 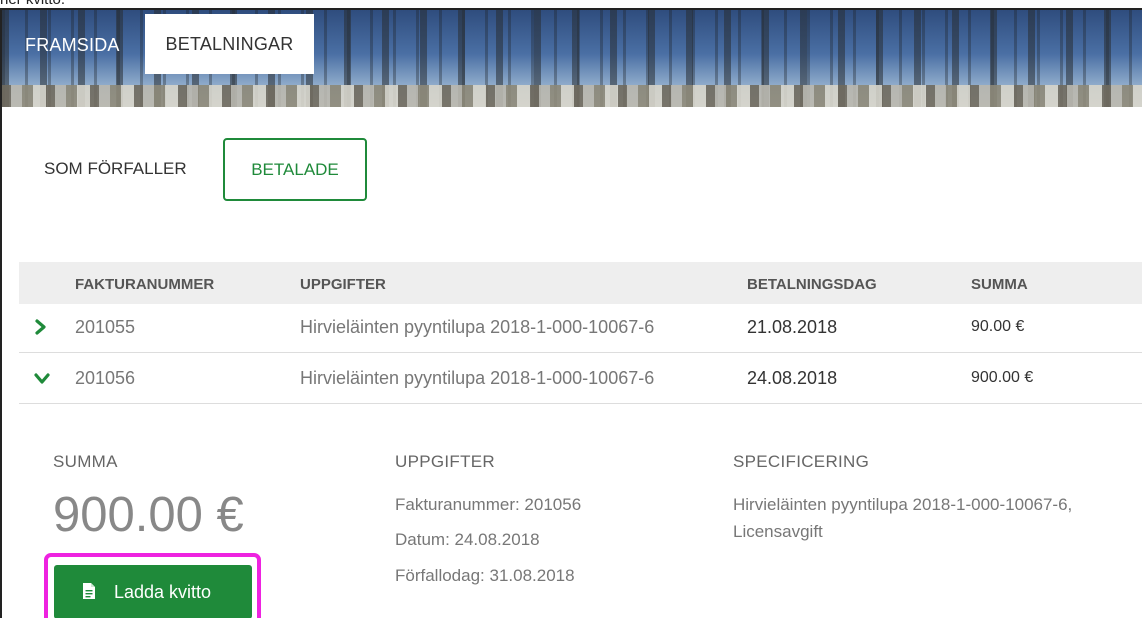 I want to click on download-receipt-button: Ladda kvitto, so click(x=153, y=591).